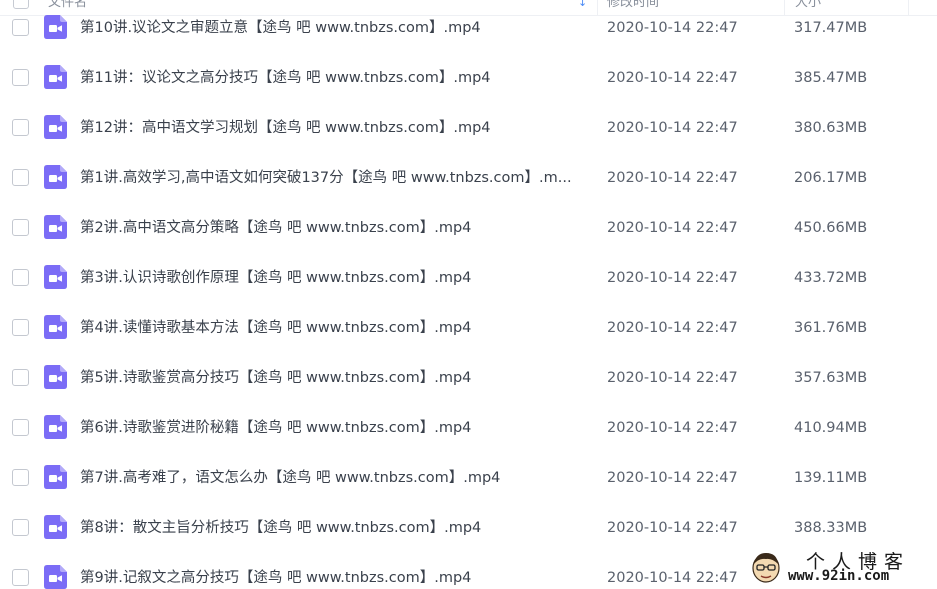 Image resolution: width=937 pixels, height=589 pixels. Describe the element at coordinates (633, 8) in the screenshot. I see `column-header-time: 修改时间` at that location.